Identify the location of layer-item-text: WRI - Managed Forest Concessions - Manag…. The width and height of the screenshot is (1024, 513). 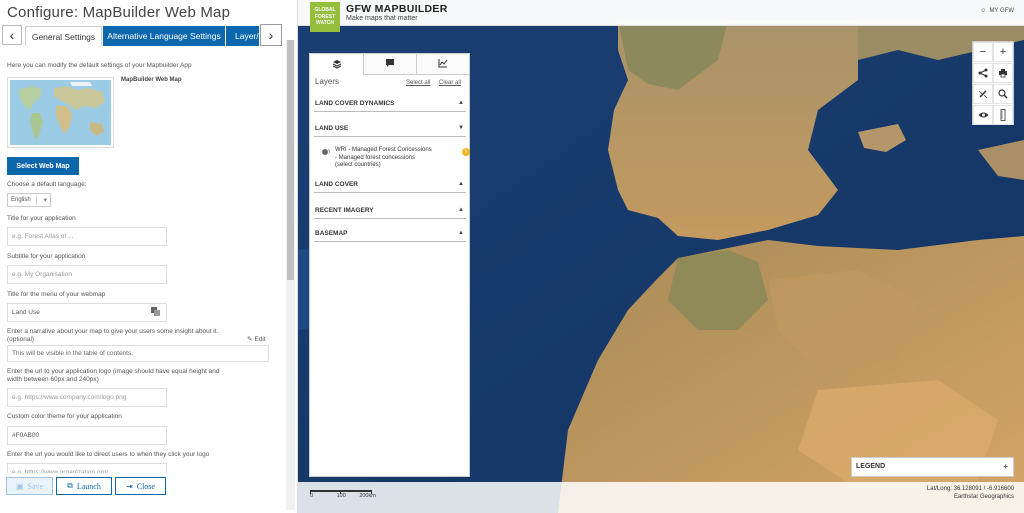
(383, 158).